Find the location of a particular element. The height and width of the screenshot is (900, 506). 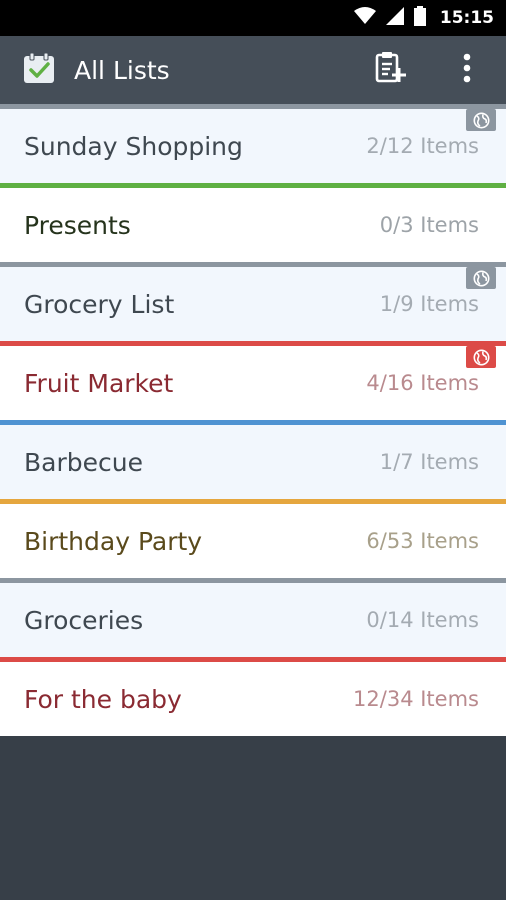

list-item-count: 0/3 Items is located at coordinates (429, 225).